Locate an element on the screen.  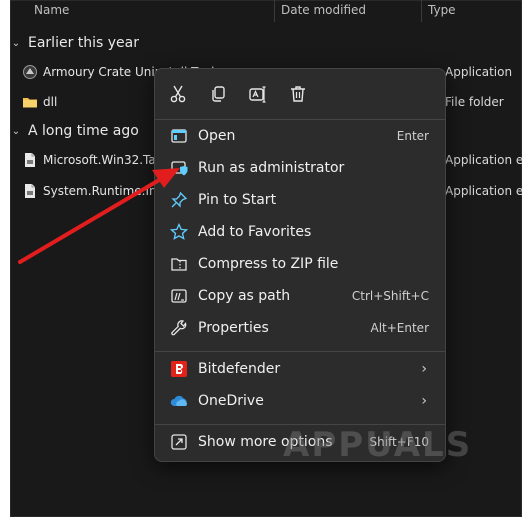
cut-button is located at coordinates (178, 94).